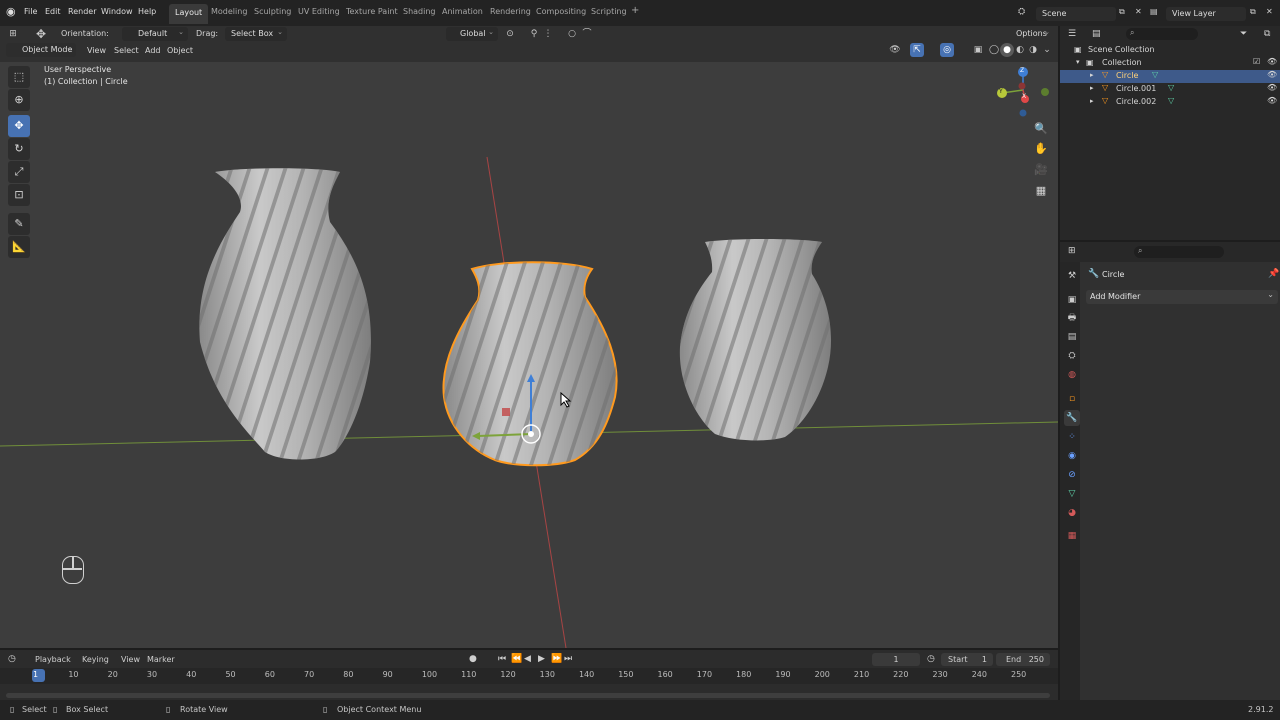 Image resolution: width=1280 pixels, height=720 pixels. Describe the element at coordinates (548, 34) in the screenshot. I see `snap-target-icon: ⋮` at that location.